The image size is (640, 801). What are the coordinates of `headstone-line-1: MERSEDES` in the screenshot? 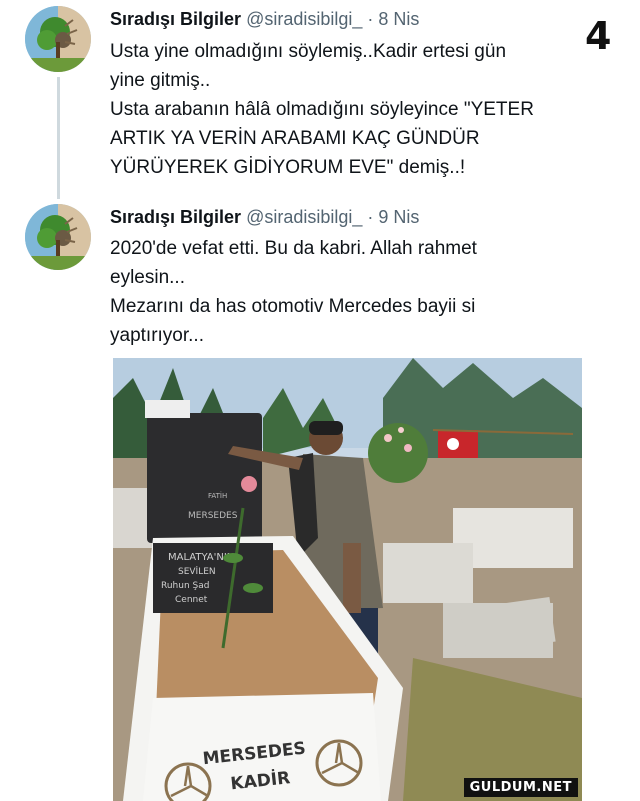 It's located at (213, 516).